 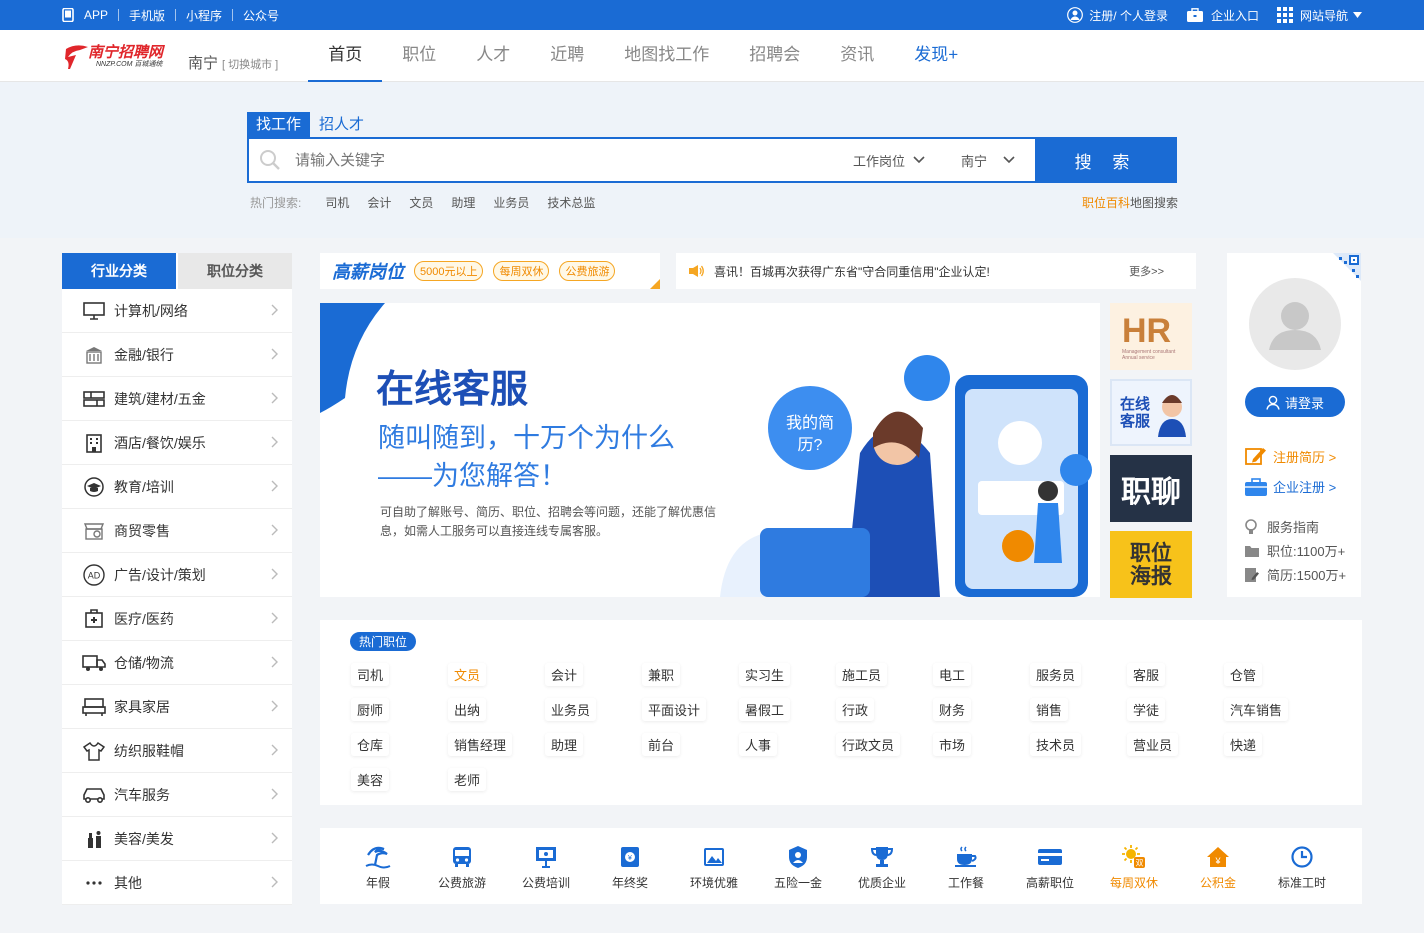 What do you see at coordinates (177, 443) in the screenshot?
I see `category-item: 酒店/餐饮/娱乐` at bounding box center [177, 443].